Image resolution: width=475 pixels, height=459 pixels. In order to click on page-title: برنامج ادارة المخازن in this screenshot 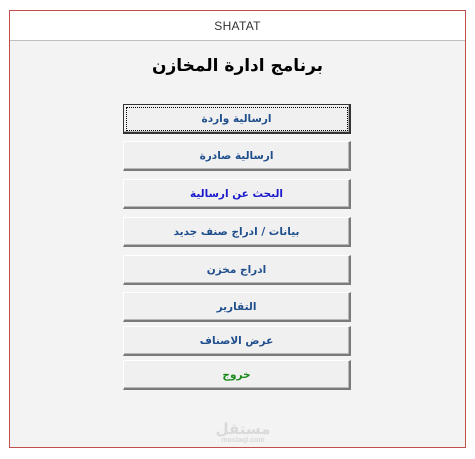, I will do `click(237, 66)`.